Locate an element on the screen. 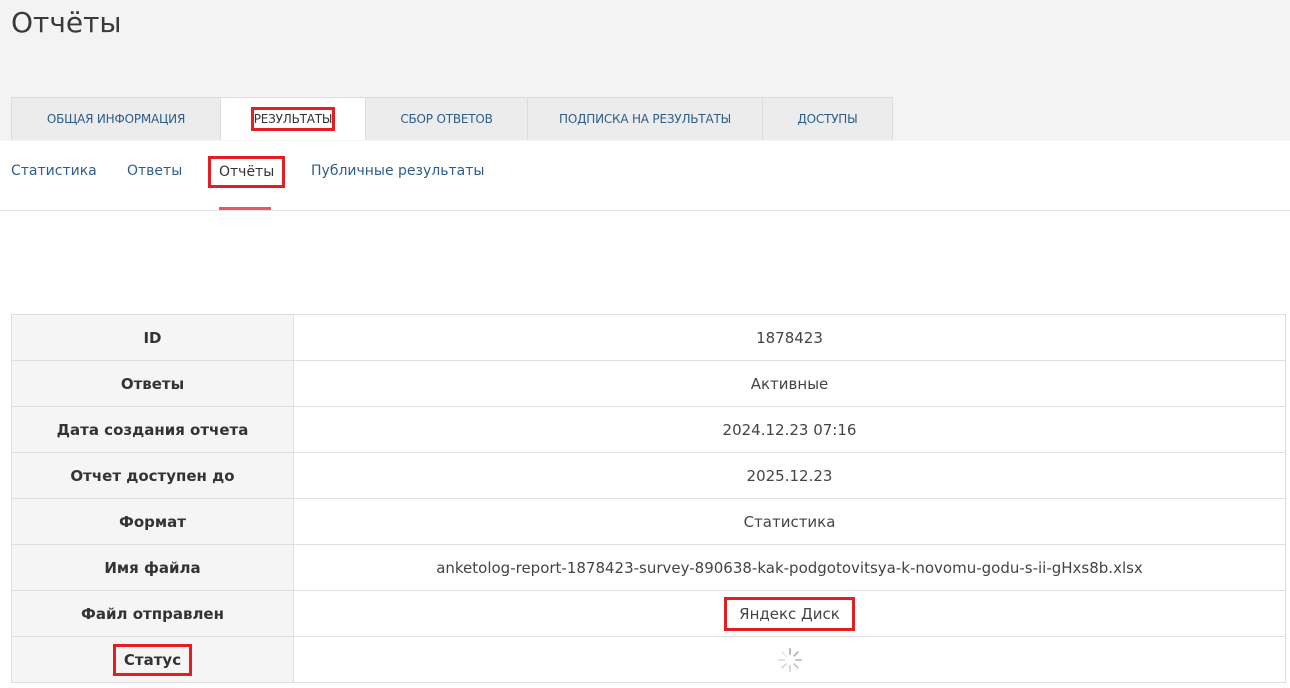 The width and height of the screenshot is (1290, 688). tab-label: СБОР ОТВЕТОВ is located at coordinates (446, 119).